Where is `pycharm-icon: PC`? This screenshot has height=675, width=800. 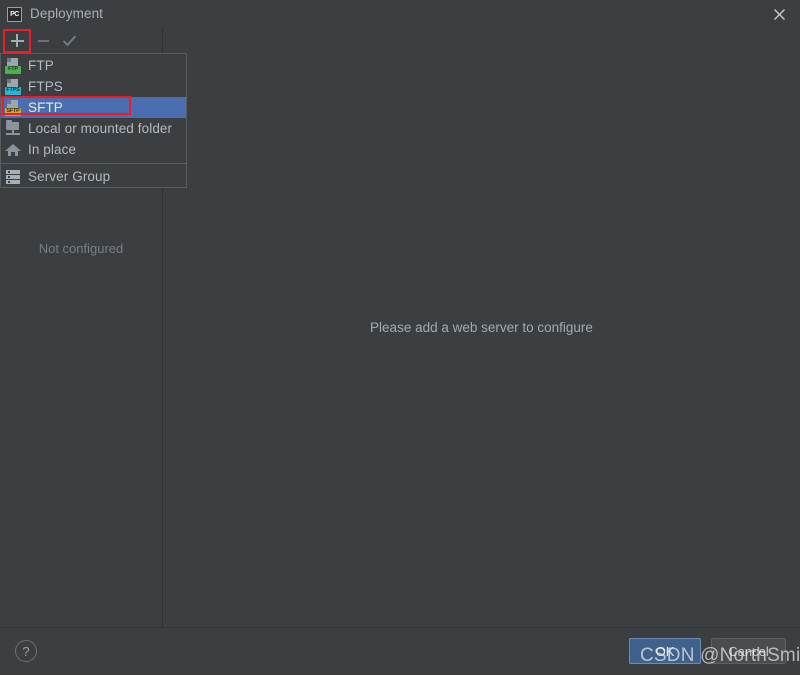 pycharm-icon: PC is located at coordinates (14, 14).